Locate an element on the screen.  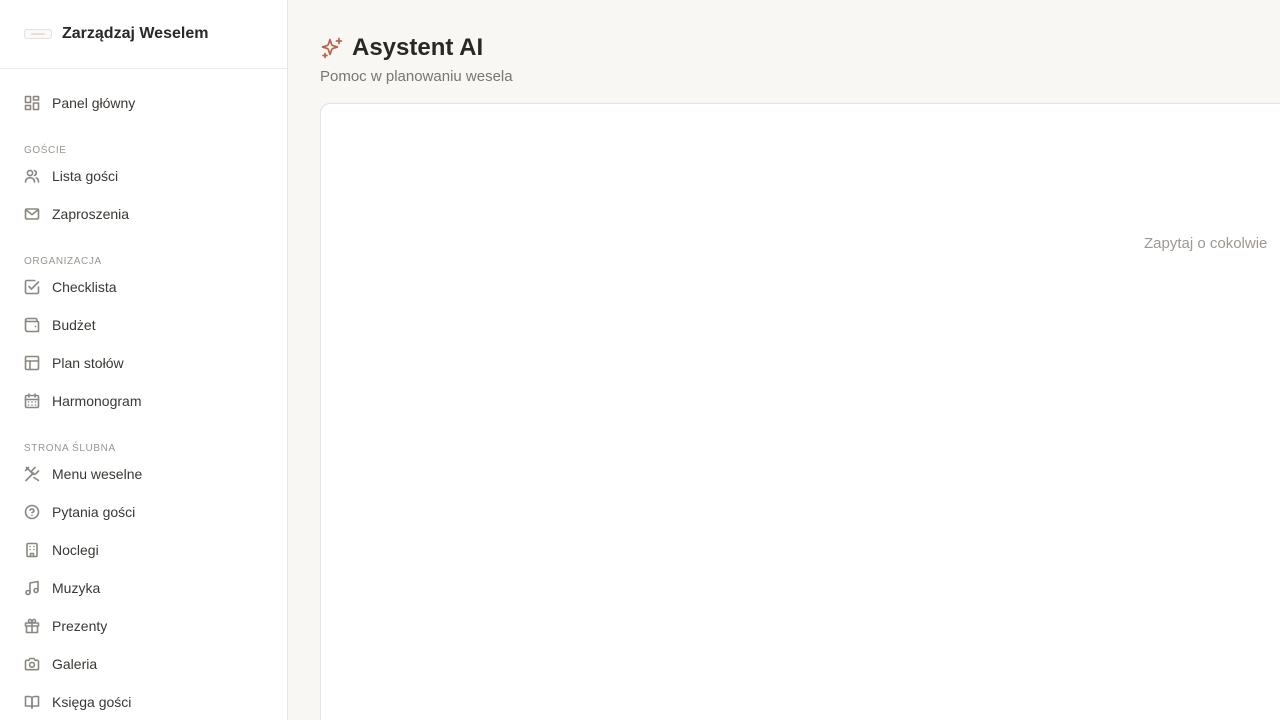
sidebar-item-budzet: Budżet is located at coordinates (143, 325).